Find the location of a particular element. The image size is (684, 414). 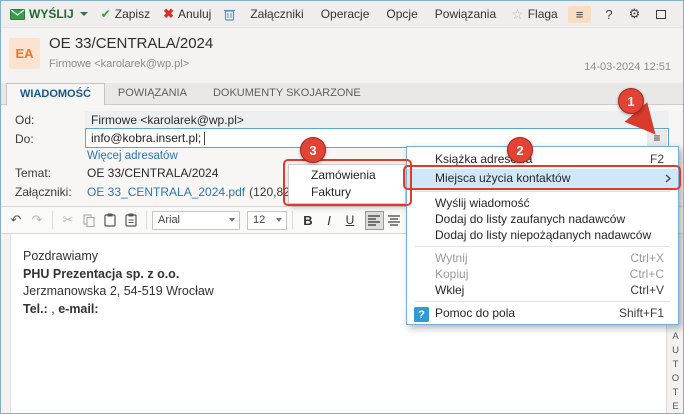

menu-item-dodaj-niepozadanych: Dodaj do listy niepożądanych nadawców is located at coordinates (542, 235).